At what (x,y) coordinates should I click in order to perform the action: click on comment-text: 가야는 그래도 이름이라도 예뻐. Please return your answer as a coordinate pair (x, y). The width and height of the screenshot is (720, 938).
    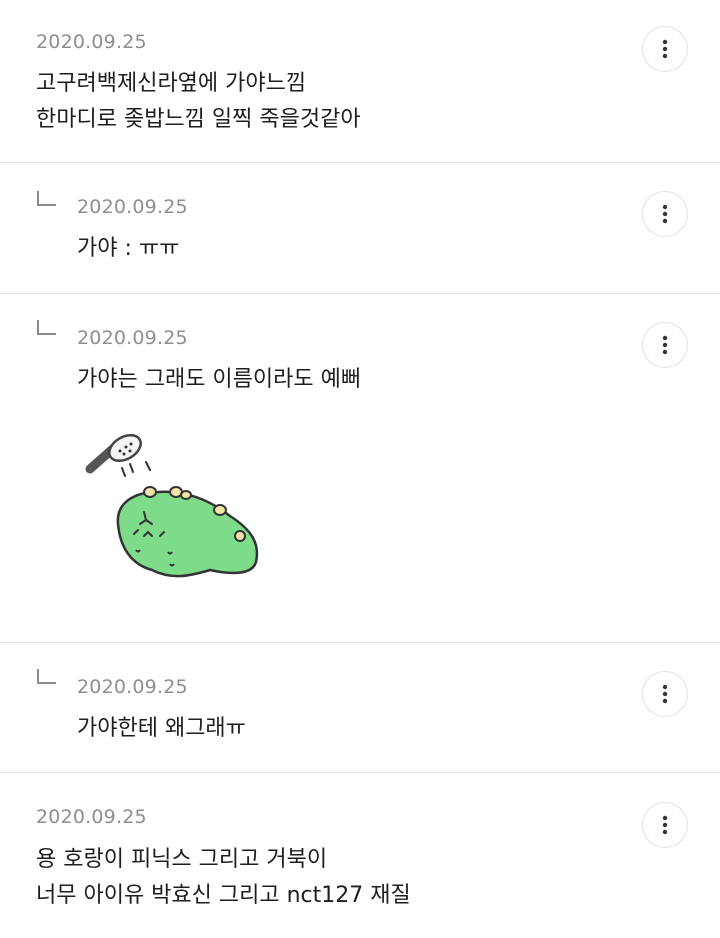
    Looking at the image, I should click on (219, 379).